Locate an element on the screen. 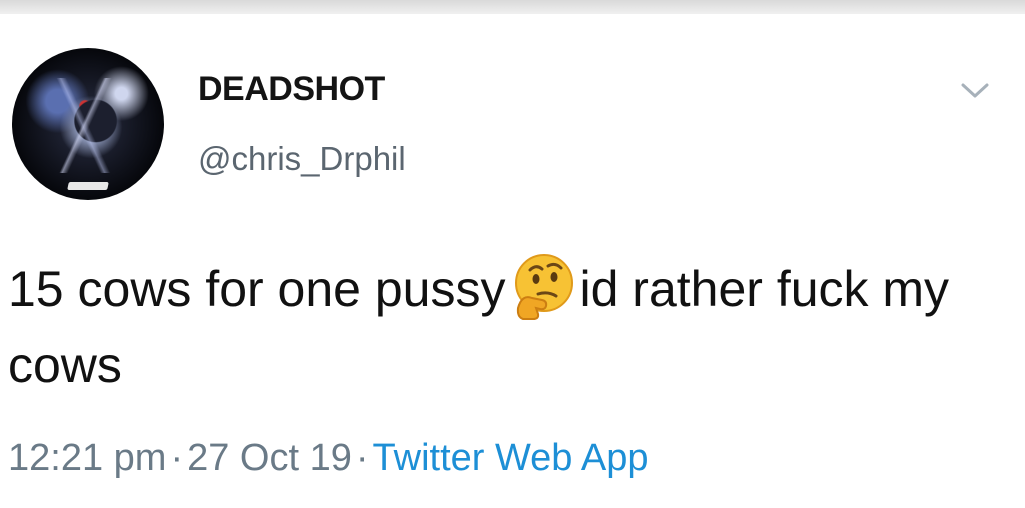 This screenshot has width=1025, height=508. tweet-meta: 12:21 pm · 27 Oct 19 · Twitter Web App is located at coordinates (328, 458).